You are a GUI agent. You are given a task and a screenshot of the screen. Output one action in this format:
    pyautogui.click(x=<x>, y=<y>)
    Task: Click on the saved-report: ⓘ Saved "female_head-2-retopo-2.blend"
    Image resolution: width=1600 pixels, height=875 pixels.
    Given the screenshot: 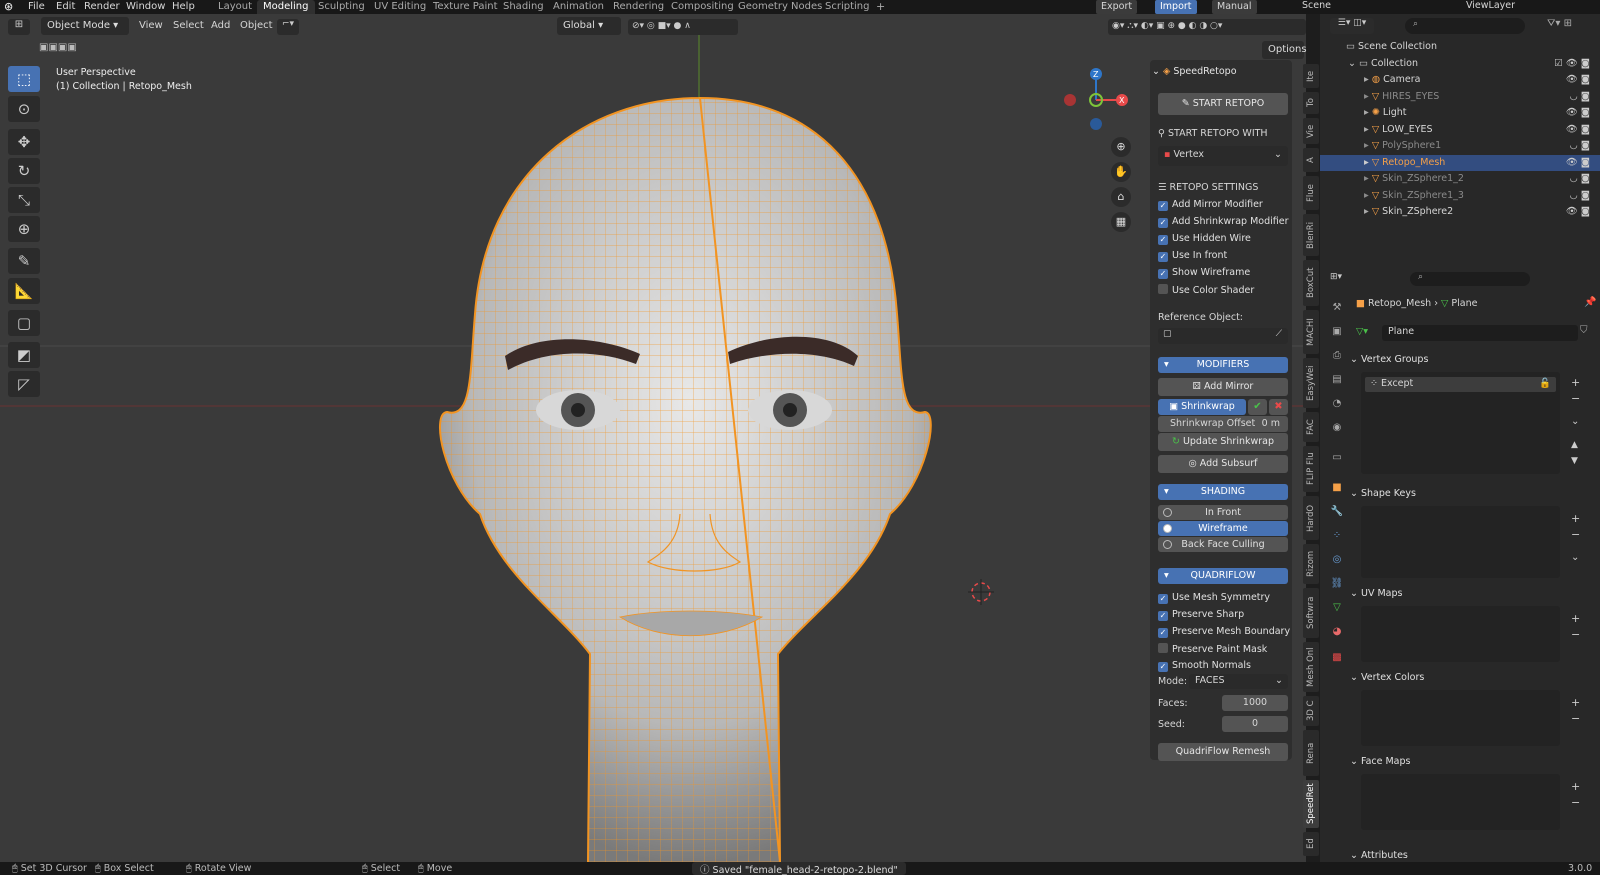 What is the action you would take?
    pyautogui.click(x=799, y=868)
    